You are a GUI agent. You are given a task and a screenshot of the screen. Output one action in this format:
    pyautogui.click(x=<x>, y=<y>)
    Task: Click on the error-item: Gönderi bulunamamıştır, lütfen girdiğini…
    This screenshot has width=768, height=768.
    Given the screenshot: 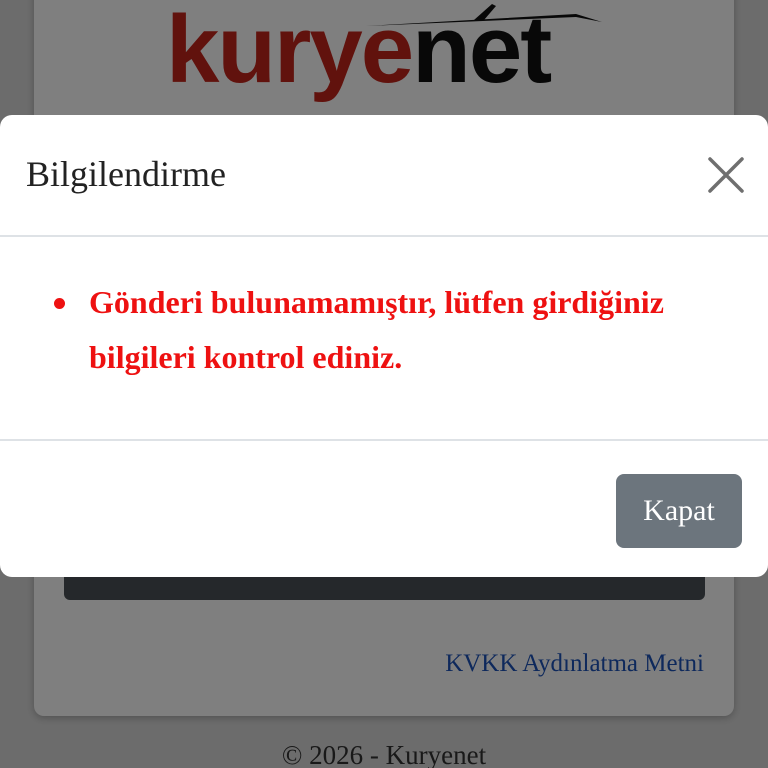 What is the action you would take?
    pyautogui.click(x=384, y=330)
    